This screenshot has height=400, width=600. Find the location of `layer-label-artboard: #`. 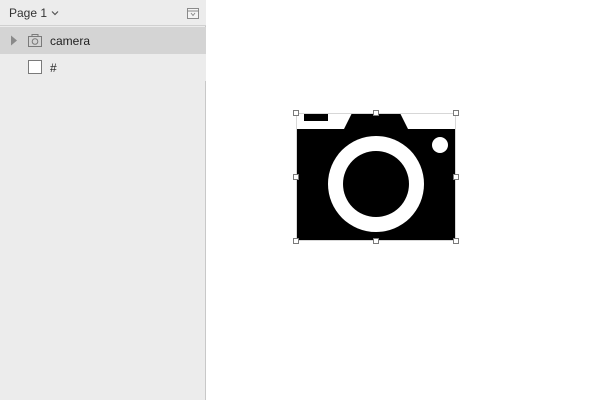

layer-label-artboard: # is located at coordinates (53, 68).